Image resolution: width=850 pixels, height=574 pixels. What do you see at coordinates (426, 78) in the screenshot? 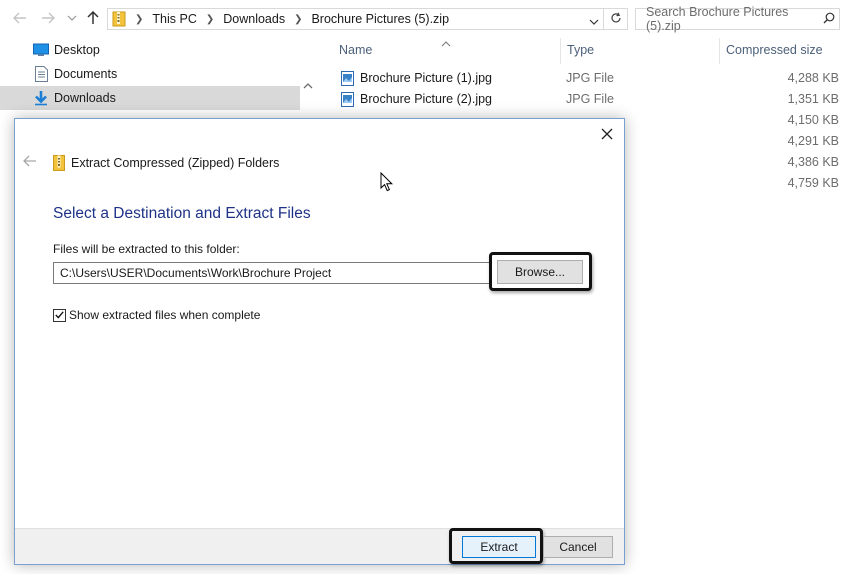
I see `file-name: Brochure Picture (1).jpg` at bounding box center [426, 78].